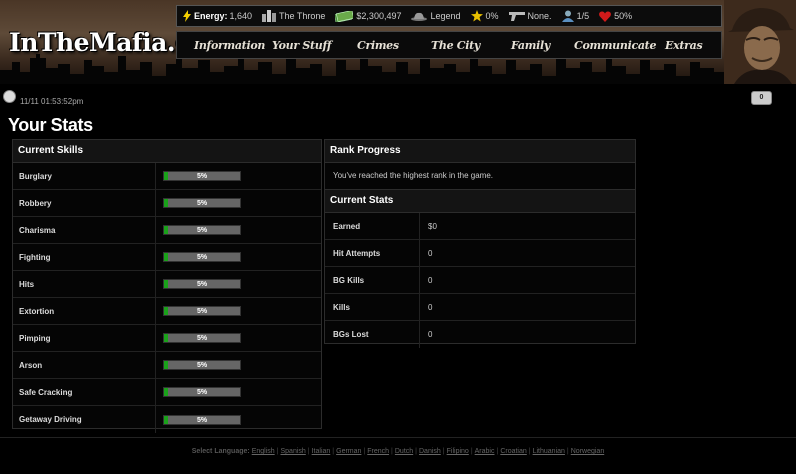 Image resolution: width=796 pixels, height=474 pixels. Describe the element at coordinates (430, 451) in the screenshot. I see `language-link-danish: Danish` at that location.